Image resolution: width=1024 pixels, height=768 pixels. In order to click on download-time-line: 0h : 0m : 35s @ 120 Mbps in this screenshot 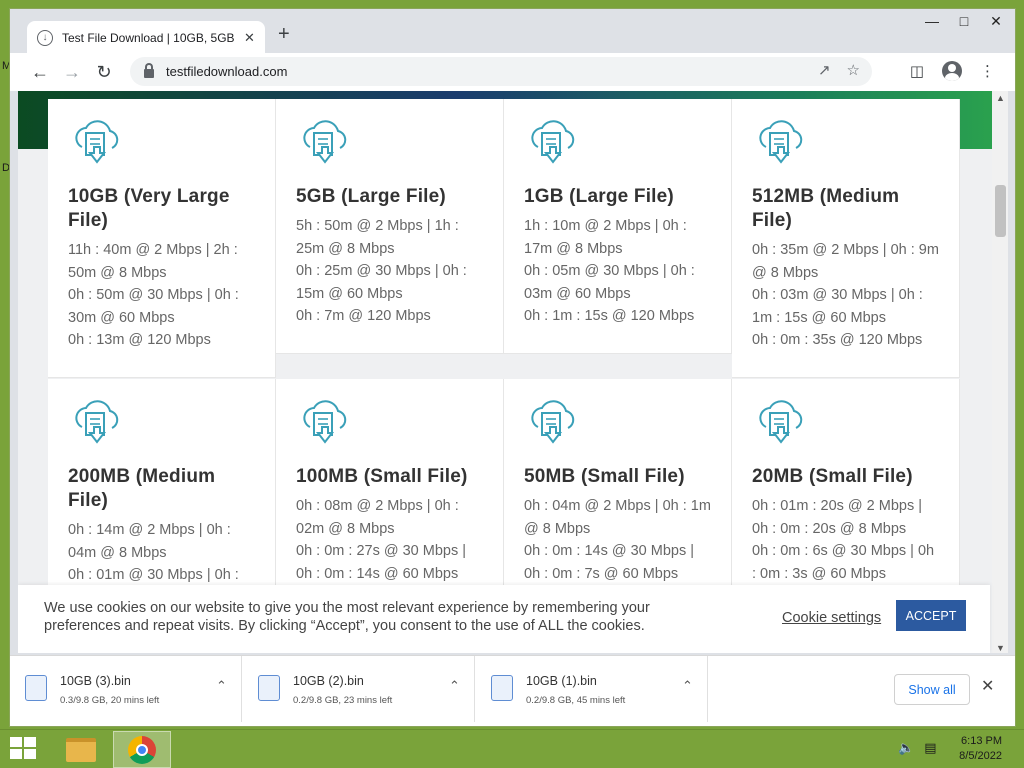, I will do `click(837, 340)`.